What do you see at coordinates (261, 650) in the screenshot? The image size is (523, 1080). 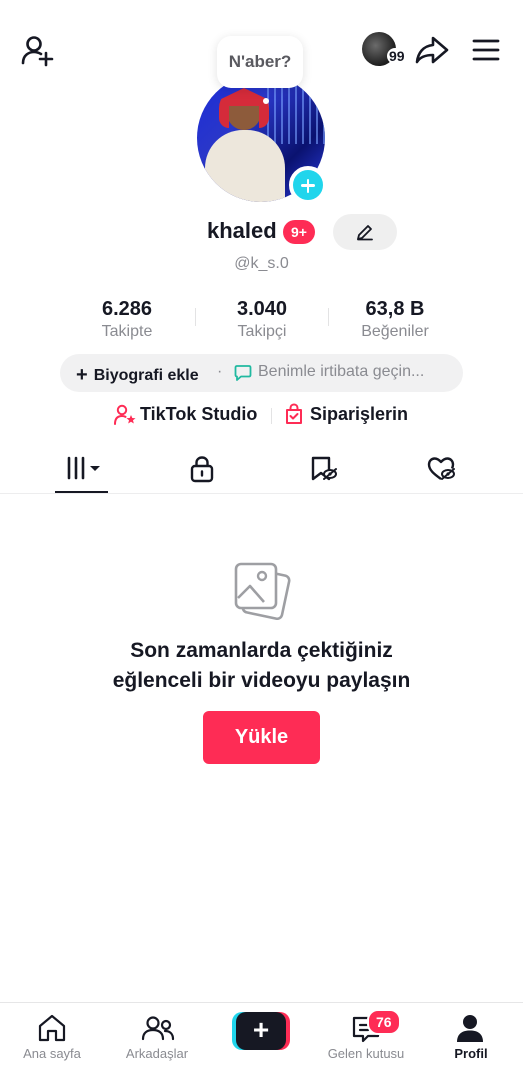 I see `empty-state-title-line-1: Son zamanlarda çektiğiniz` at bounding box center [261, 650].